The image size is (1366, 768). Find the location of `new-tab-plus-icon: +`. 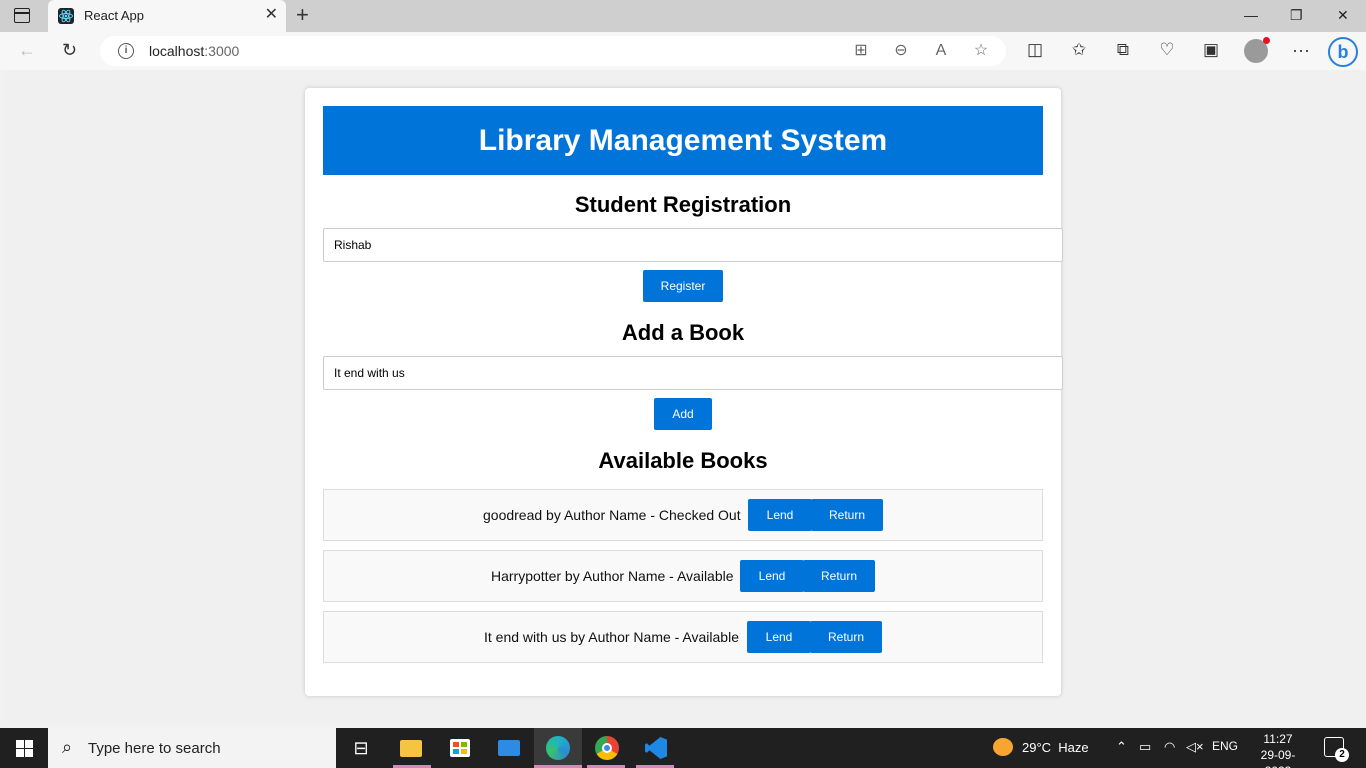

new-tab-plus-icon: + is located at coordinates (302, 15).